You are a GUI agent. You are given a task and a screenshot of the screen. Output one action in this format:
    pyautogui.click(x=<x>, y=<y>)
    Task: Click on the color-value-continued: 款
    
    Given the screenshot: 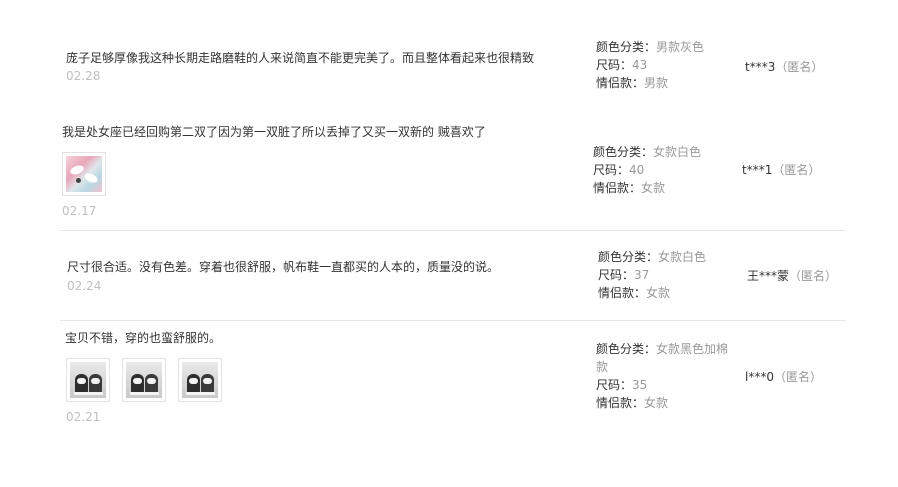 What is the action you would take?
    pyautogui.click(x=602, y=367)
    